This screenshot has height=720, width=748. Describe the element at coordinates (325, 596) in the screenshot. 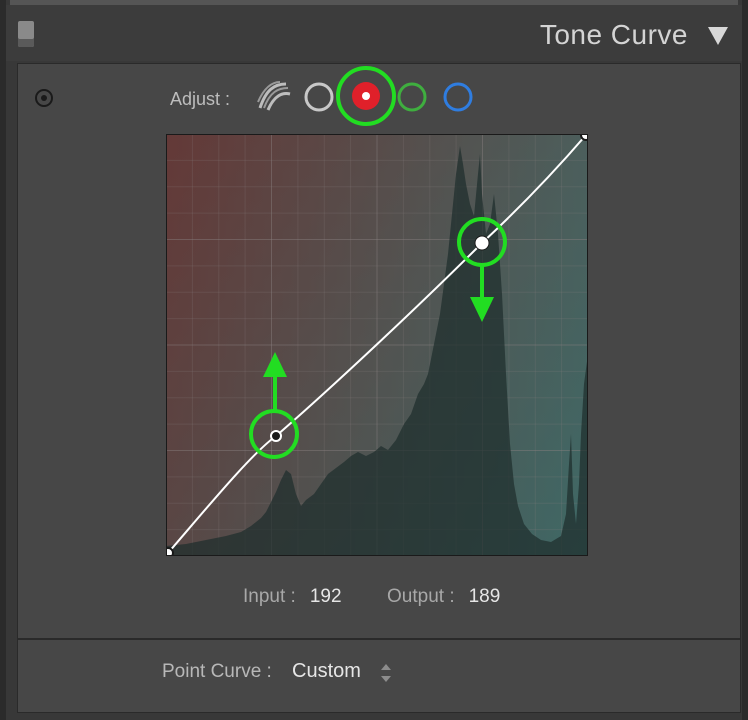

I see `input-value: 192` at that location.